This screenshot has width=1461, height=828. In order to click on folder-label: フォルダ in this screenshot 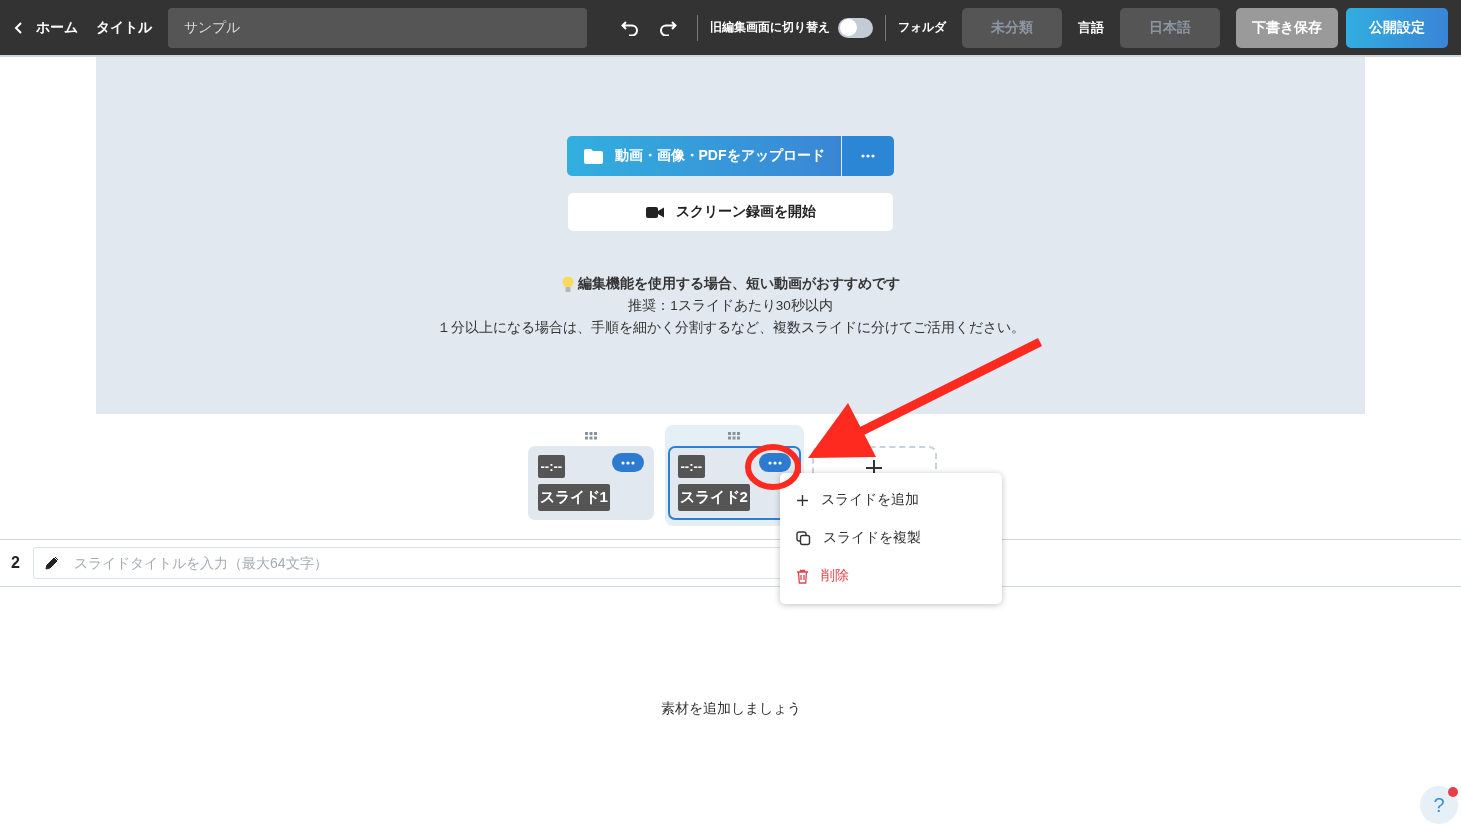, I will do `click(922, 27)`.